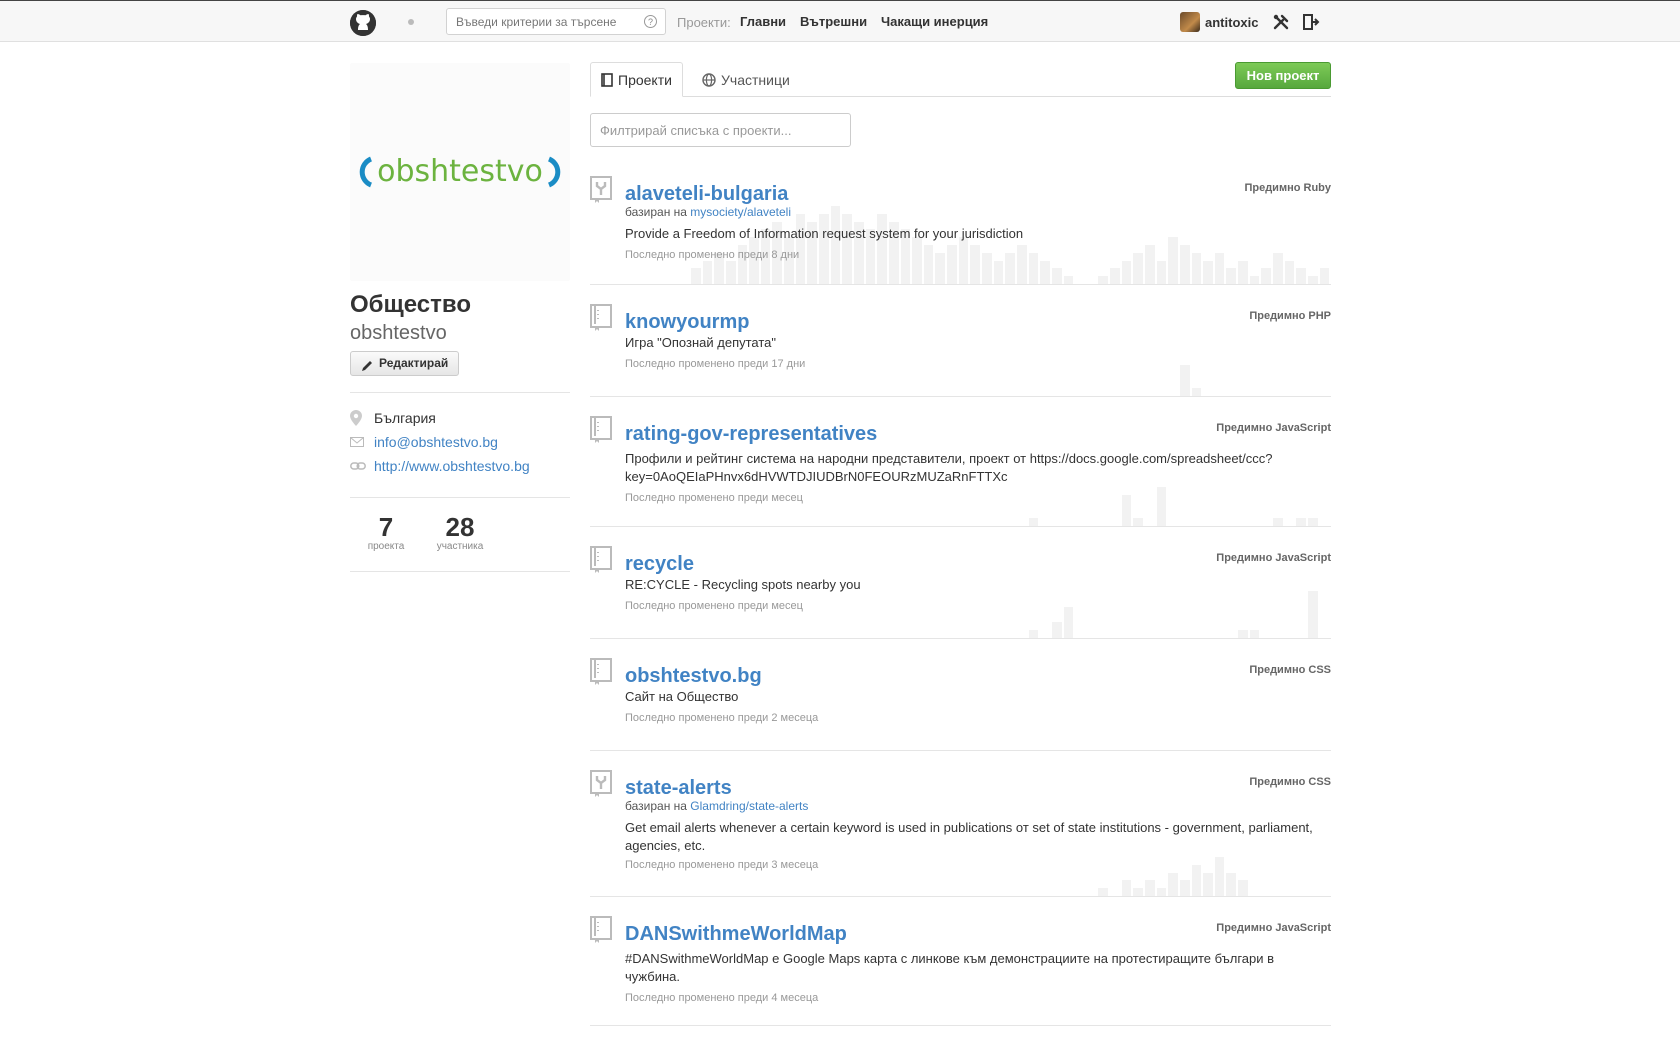 The width and height of the screenshot is (1680, 1050). Describe the element at coordinates (386, 527) in the screenshot. I see `stat-repos-value: 7` at that location.